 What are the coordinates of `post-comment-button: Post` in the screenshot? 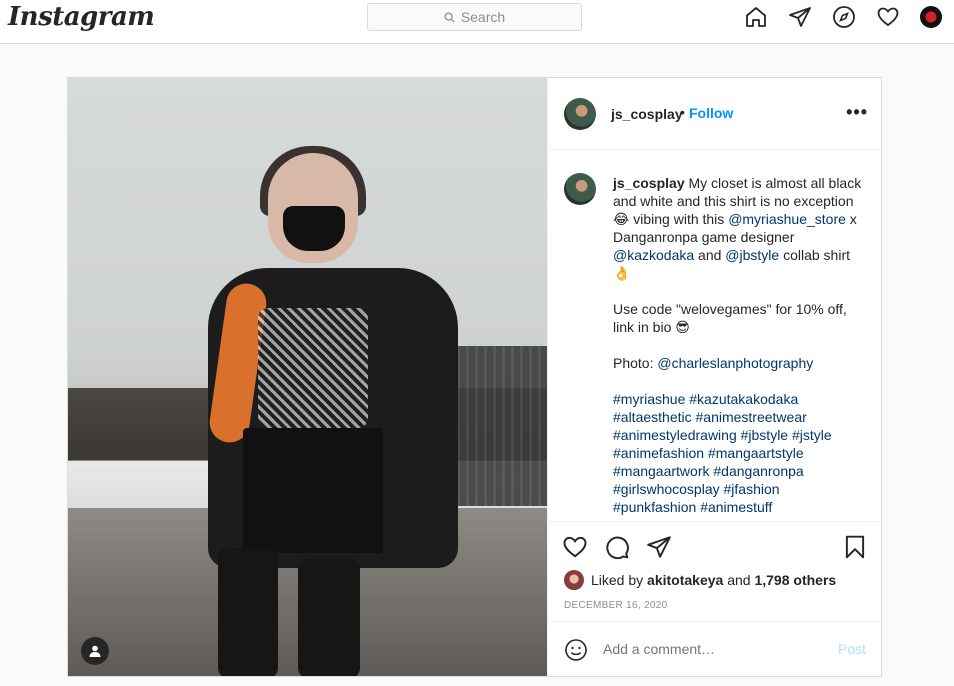 It's located at (852, 649).